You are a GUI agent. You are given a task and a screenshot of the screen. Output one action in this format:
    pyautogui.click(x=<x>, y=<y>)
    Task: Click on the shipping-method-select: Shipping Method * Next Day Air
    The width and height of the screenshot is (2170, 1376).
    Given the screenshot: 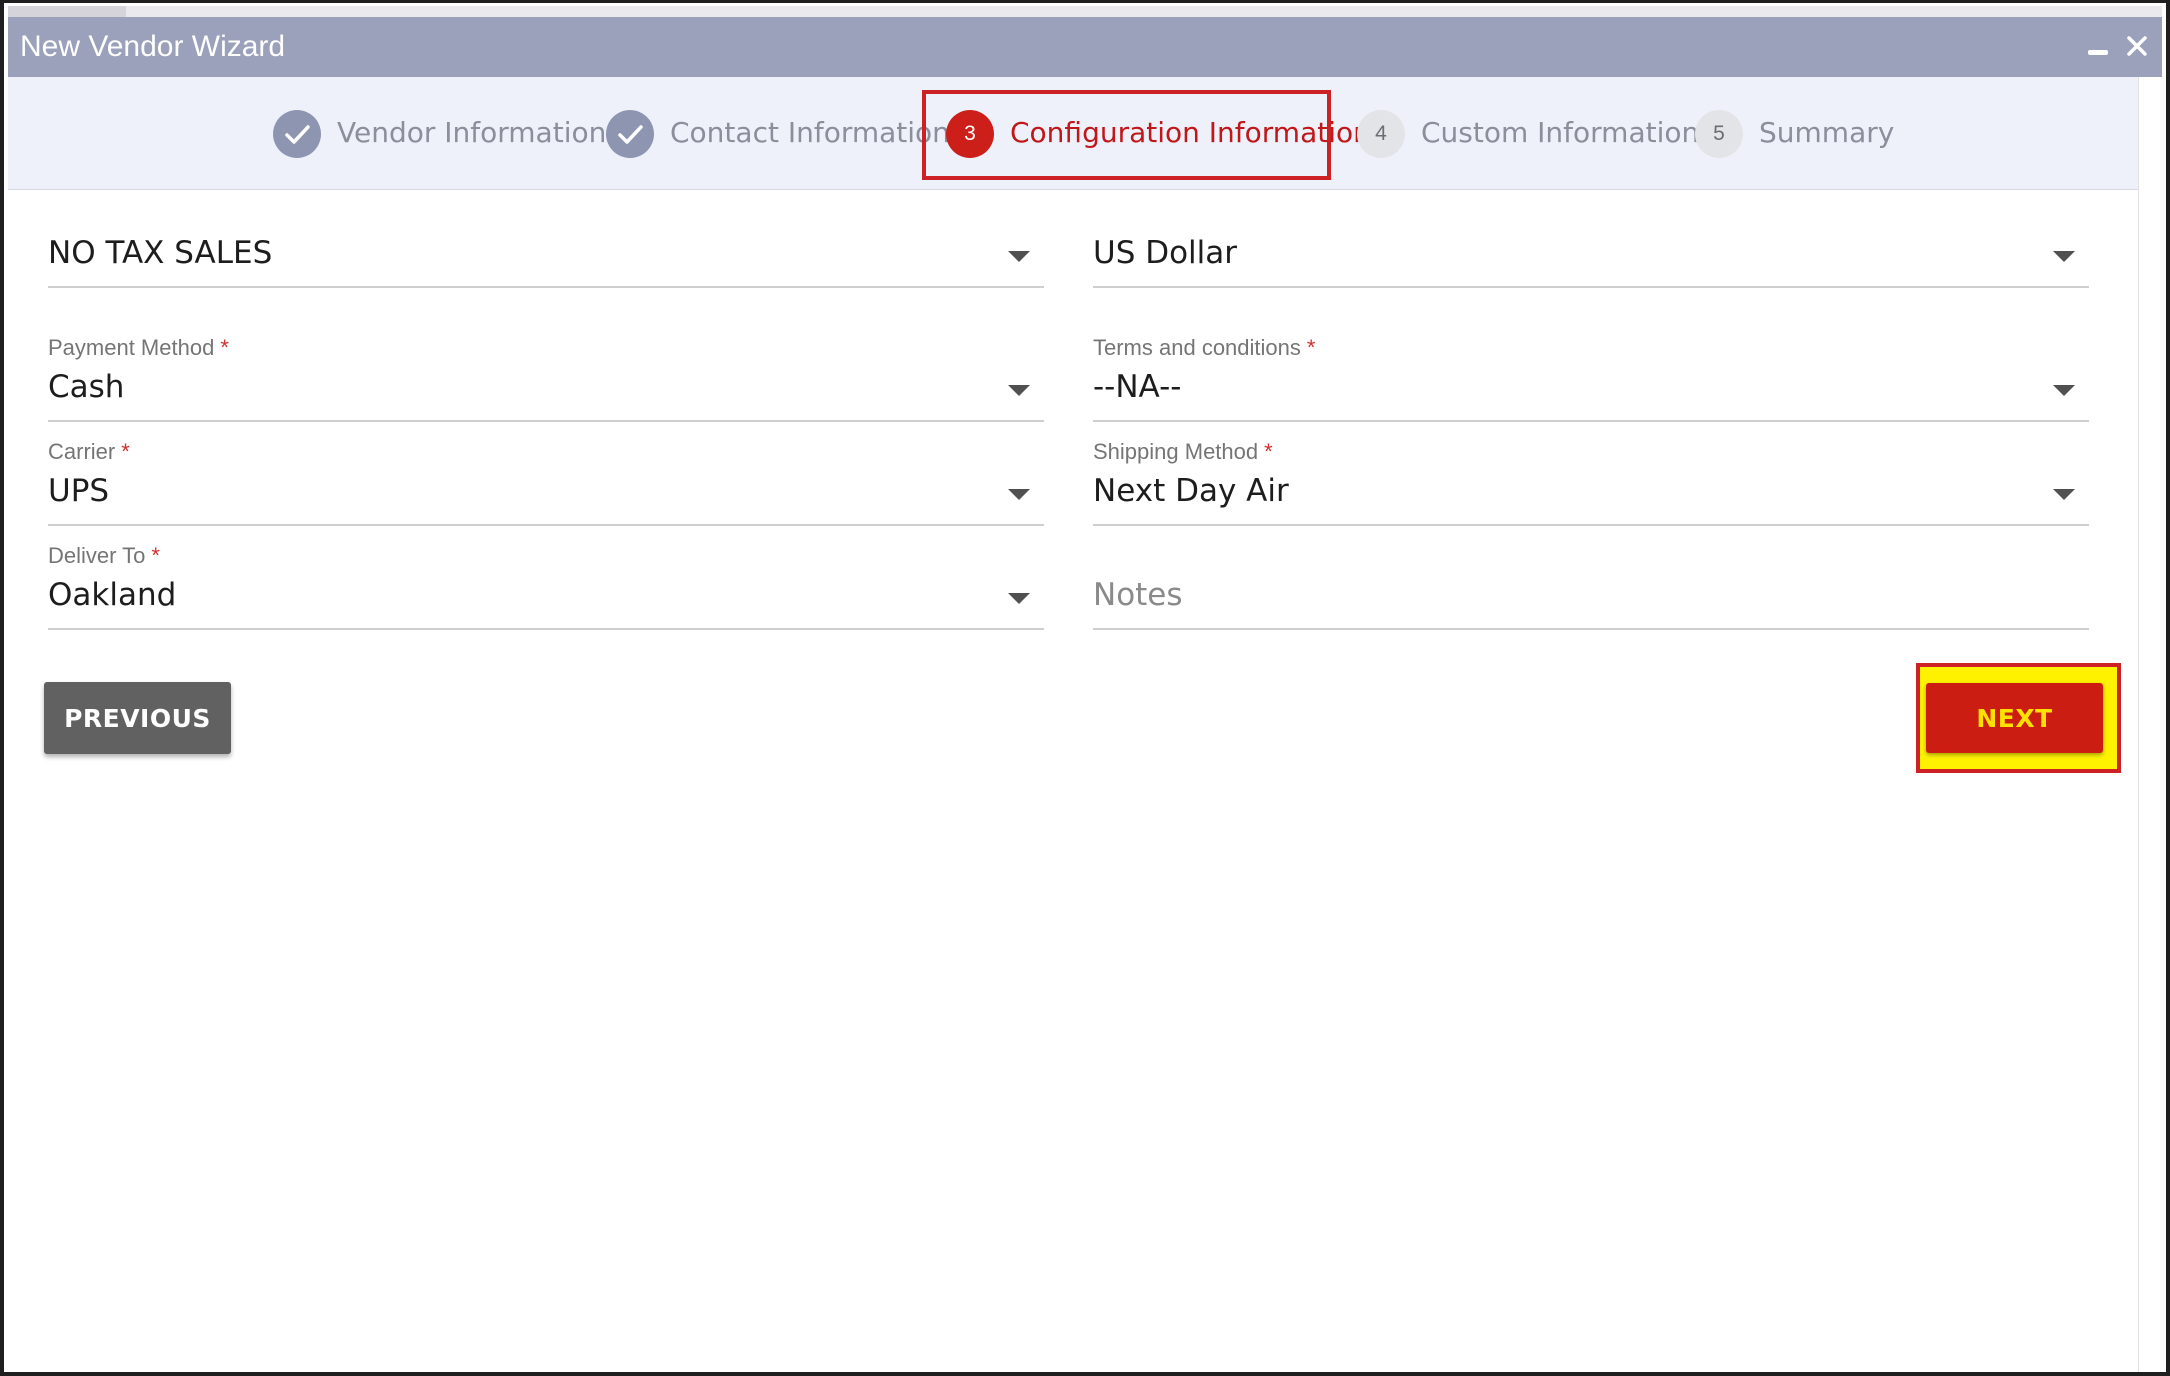 What is the action you would take?
    pyautogui.click(x=1591, y=489)
    